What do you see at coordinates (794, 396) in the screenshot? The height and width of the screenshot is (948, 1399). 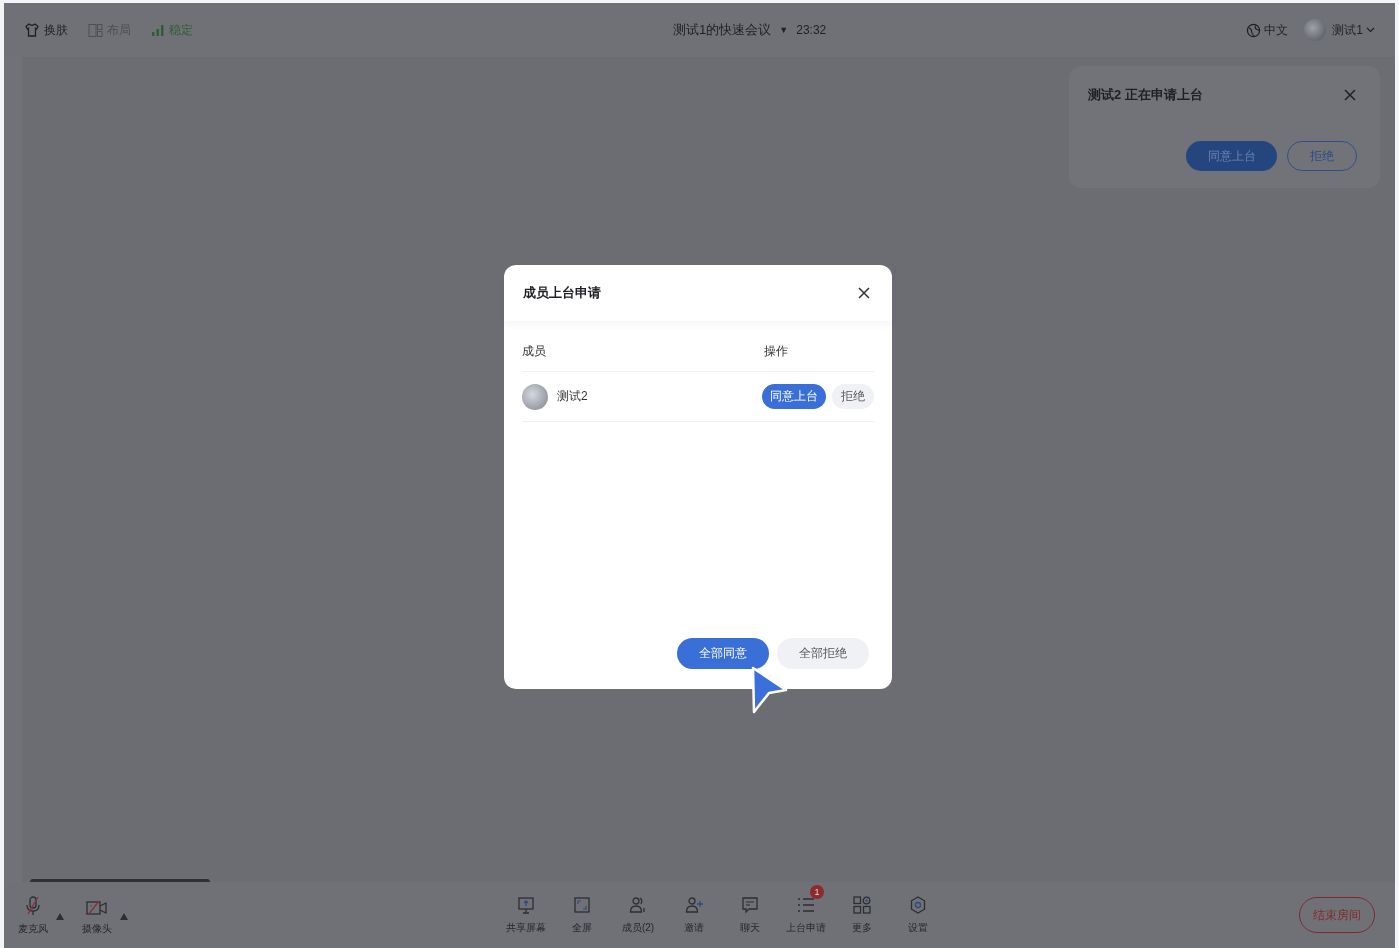 I see `accept-button: 同意上台` at bounding box center [794, 396].